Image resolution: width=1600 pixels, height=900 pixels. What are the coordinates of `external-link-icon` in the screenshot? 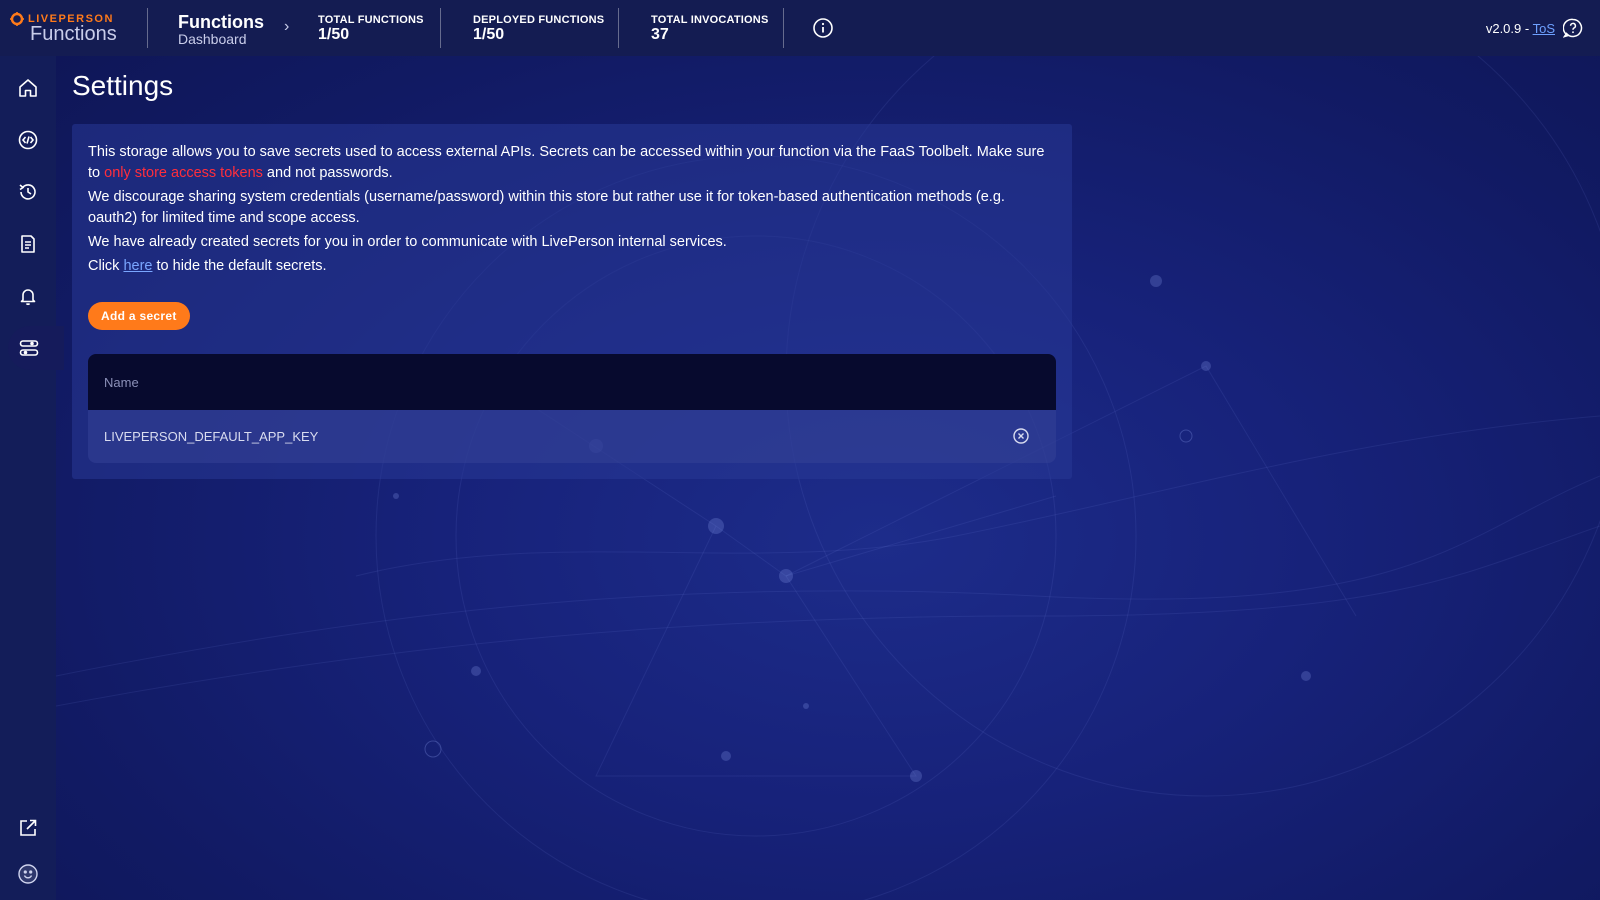 It's located at (28, 827).